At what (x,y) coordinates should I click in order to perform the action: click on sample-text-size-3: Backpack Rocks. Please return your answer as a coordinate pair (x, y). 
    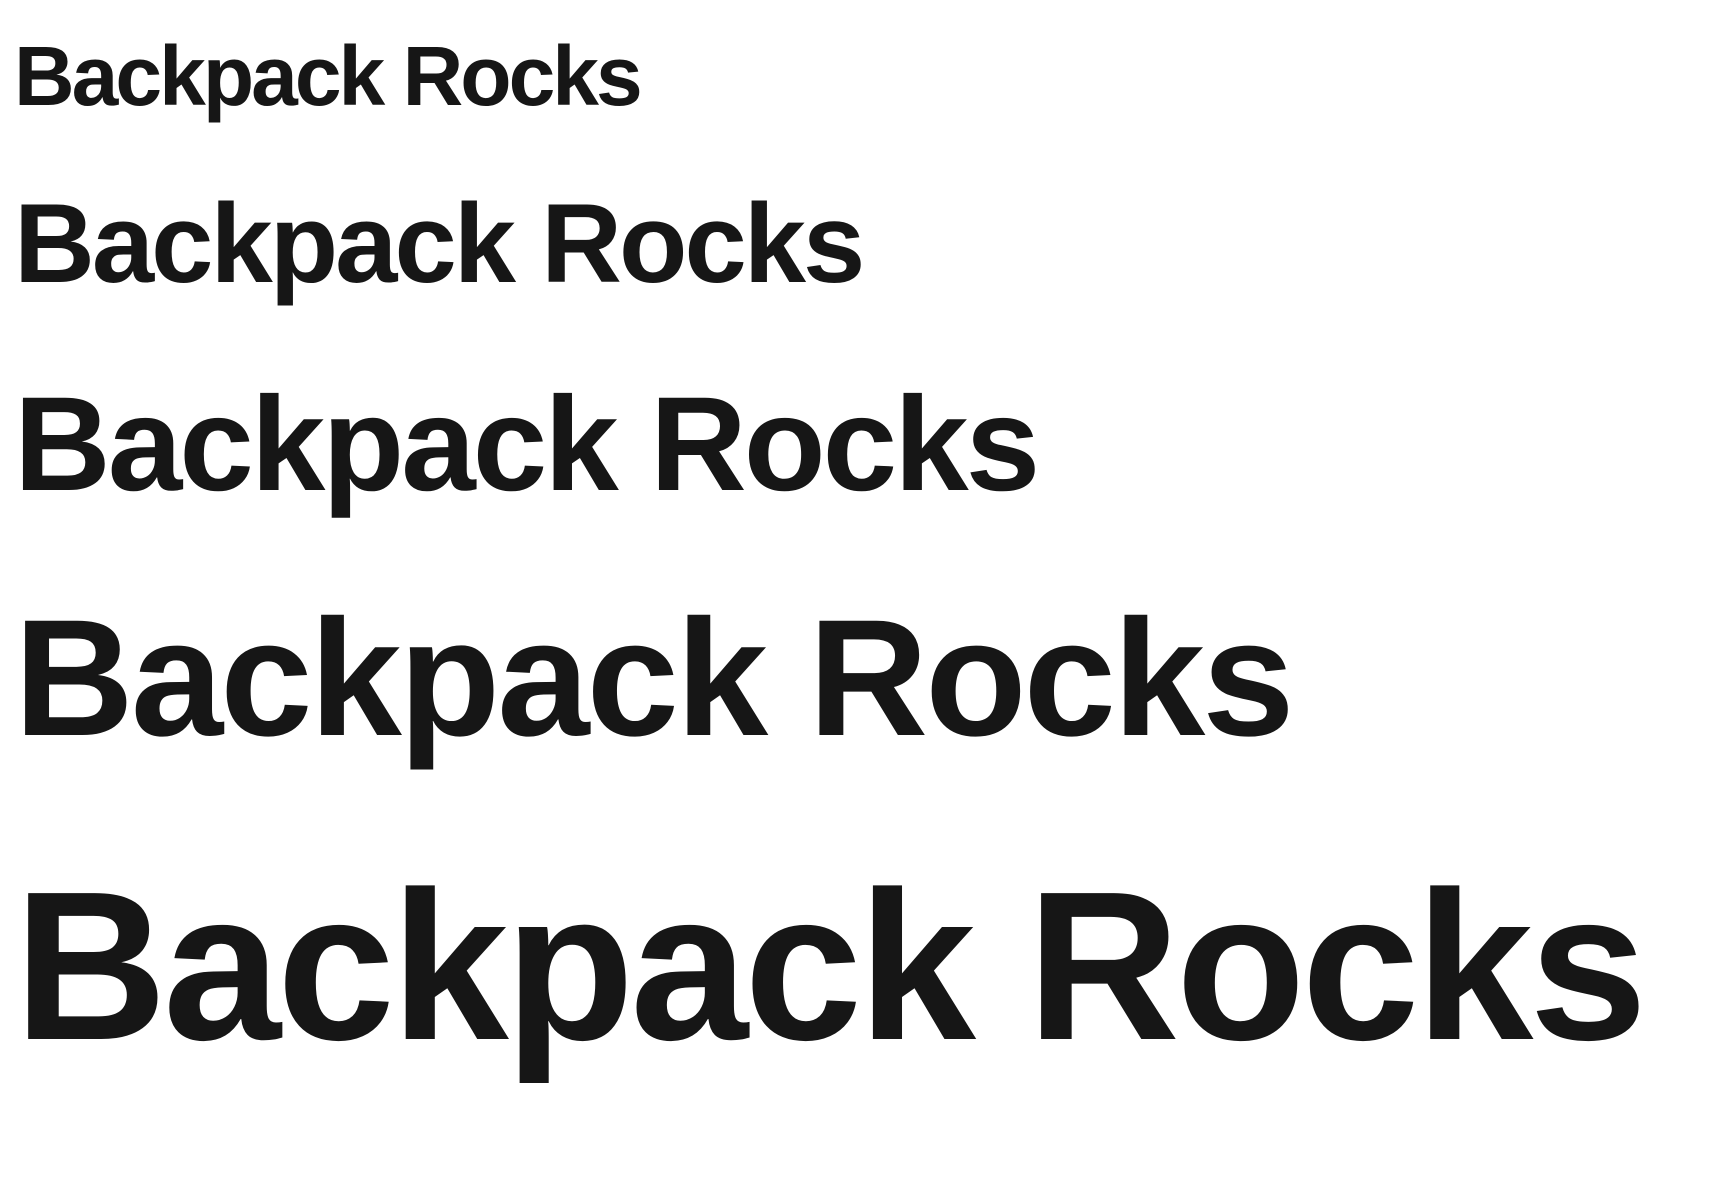
    Looking at the image, I should click on (527, 444).